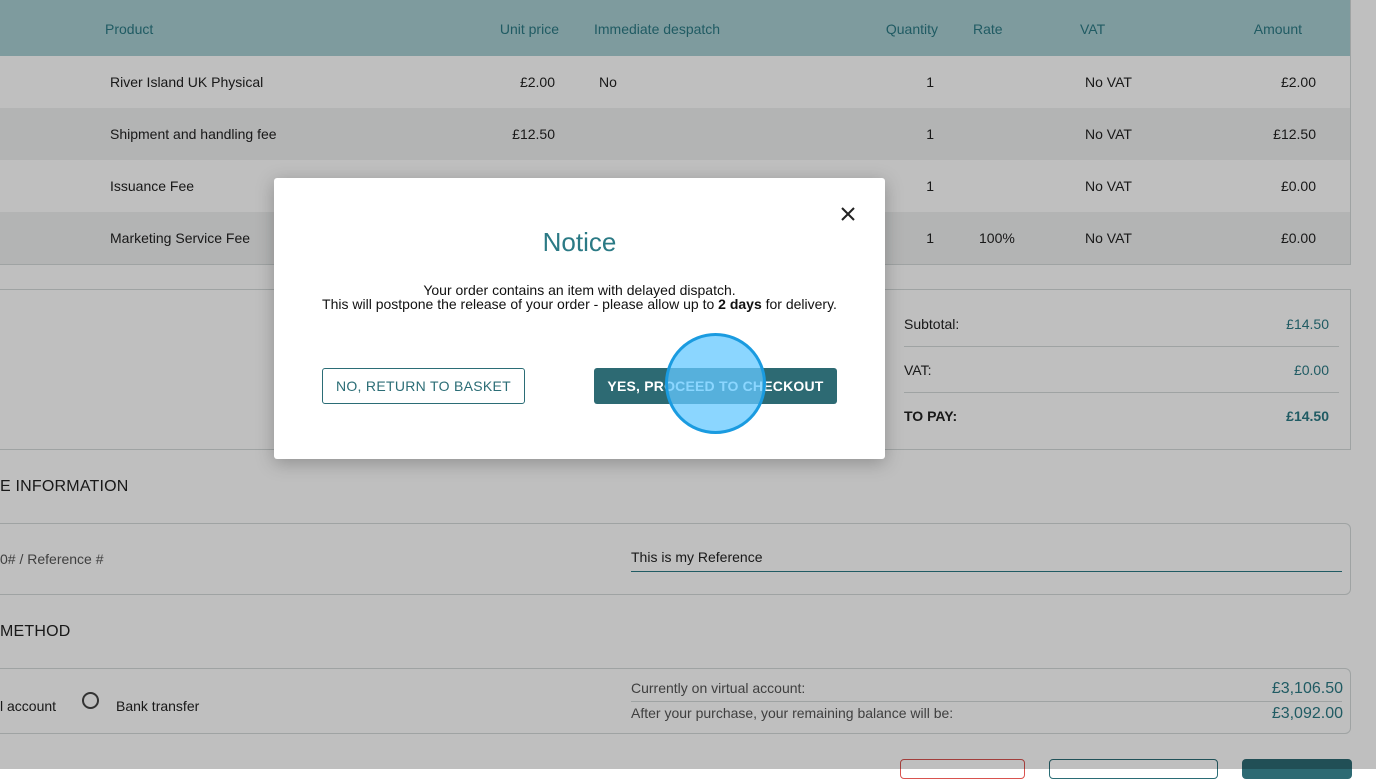 This screenshot has height=779, width=1376. I want to click on close-icon, so click(848, 214).